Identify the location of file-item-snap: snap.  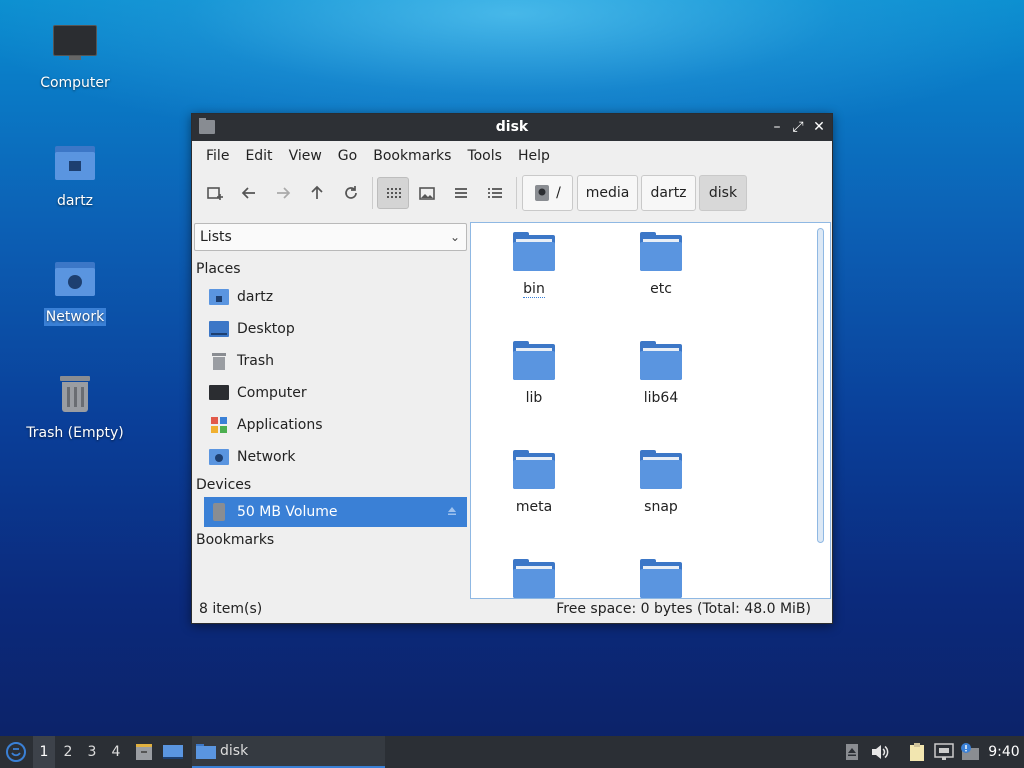
(661, 482).